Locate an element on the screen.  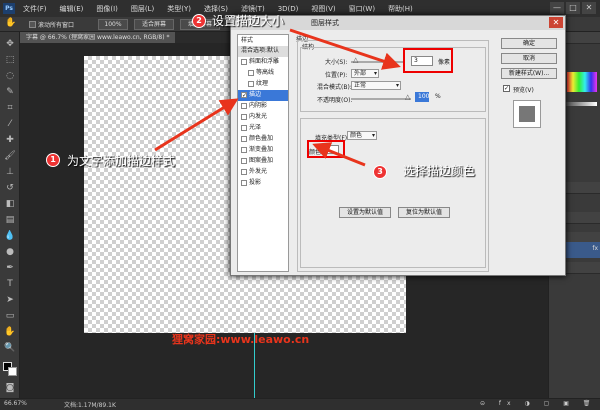
annotation-badge-1: 1 is located at coordinates (53, 160).